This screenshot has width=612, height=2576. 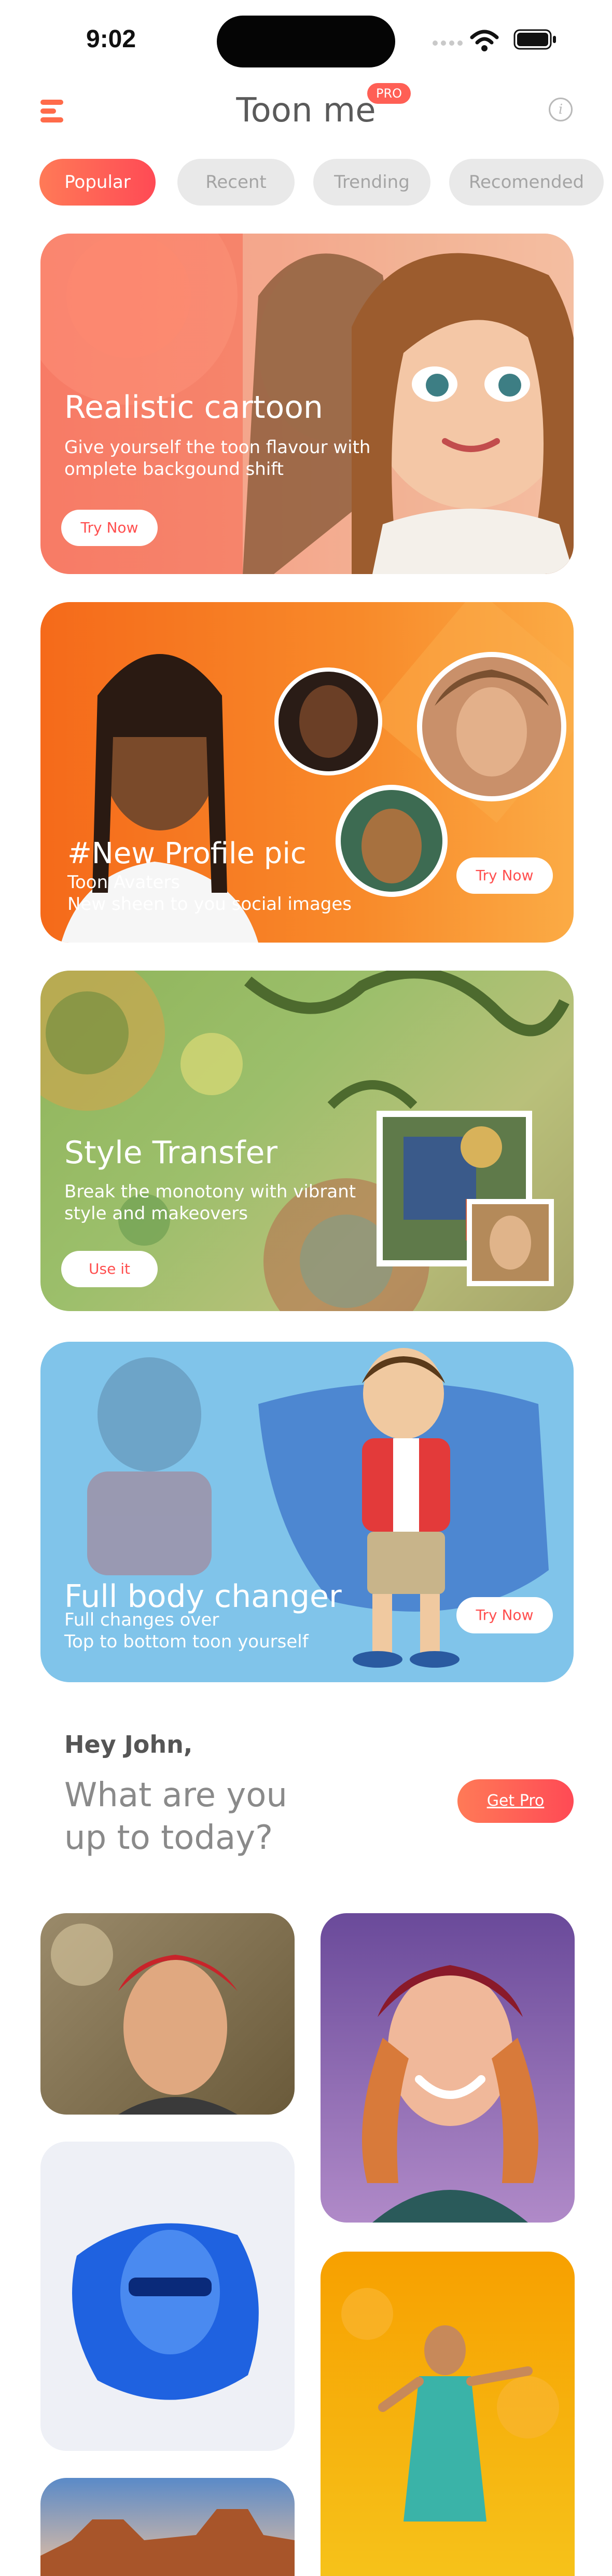 I want to click on card-title: Style Transfer, so click(x=171, y=1153).